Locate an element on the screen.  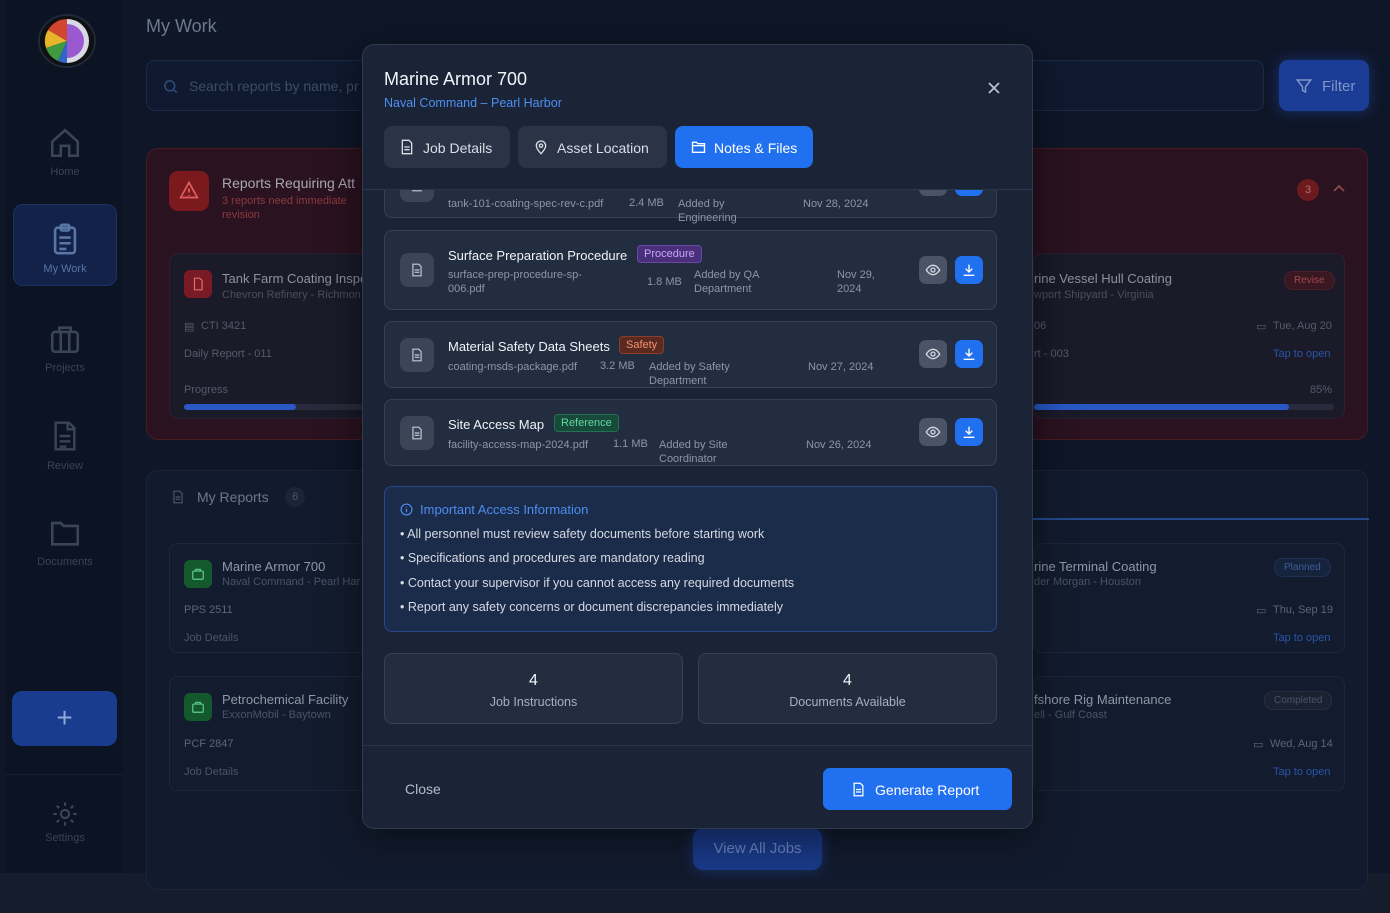
file-size: 2.4 MB is located at coordinates (646, 203).